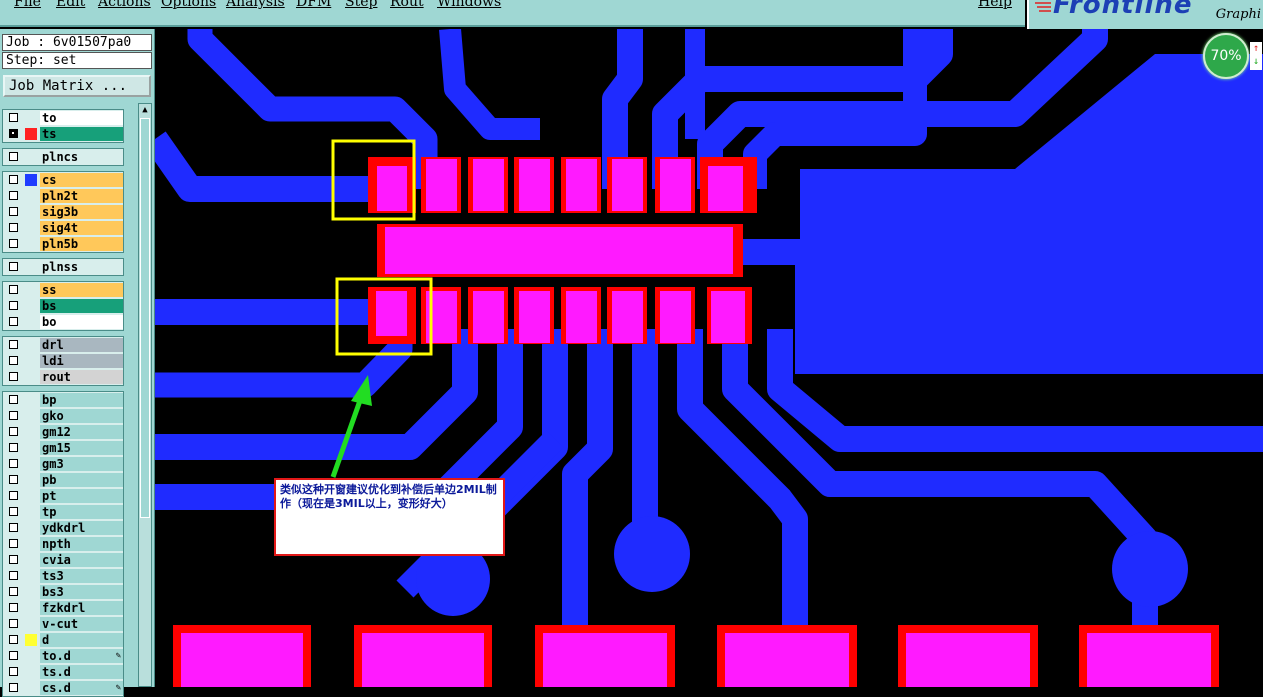 The image size is (1263, 697). Describe the element at coordinates (145, 110) in the screenshot. I see `scroll-up-icon: ▲` at that location.